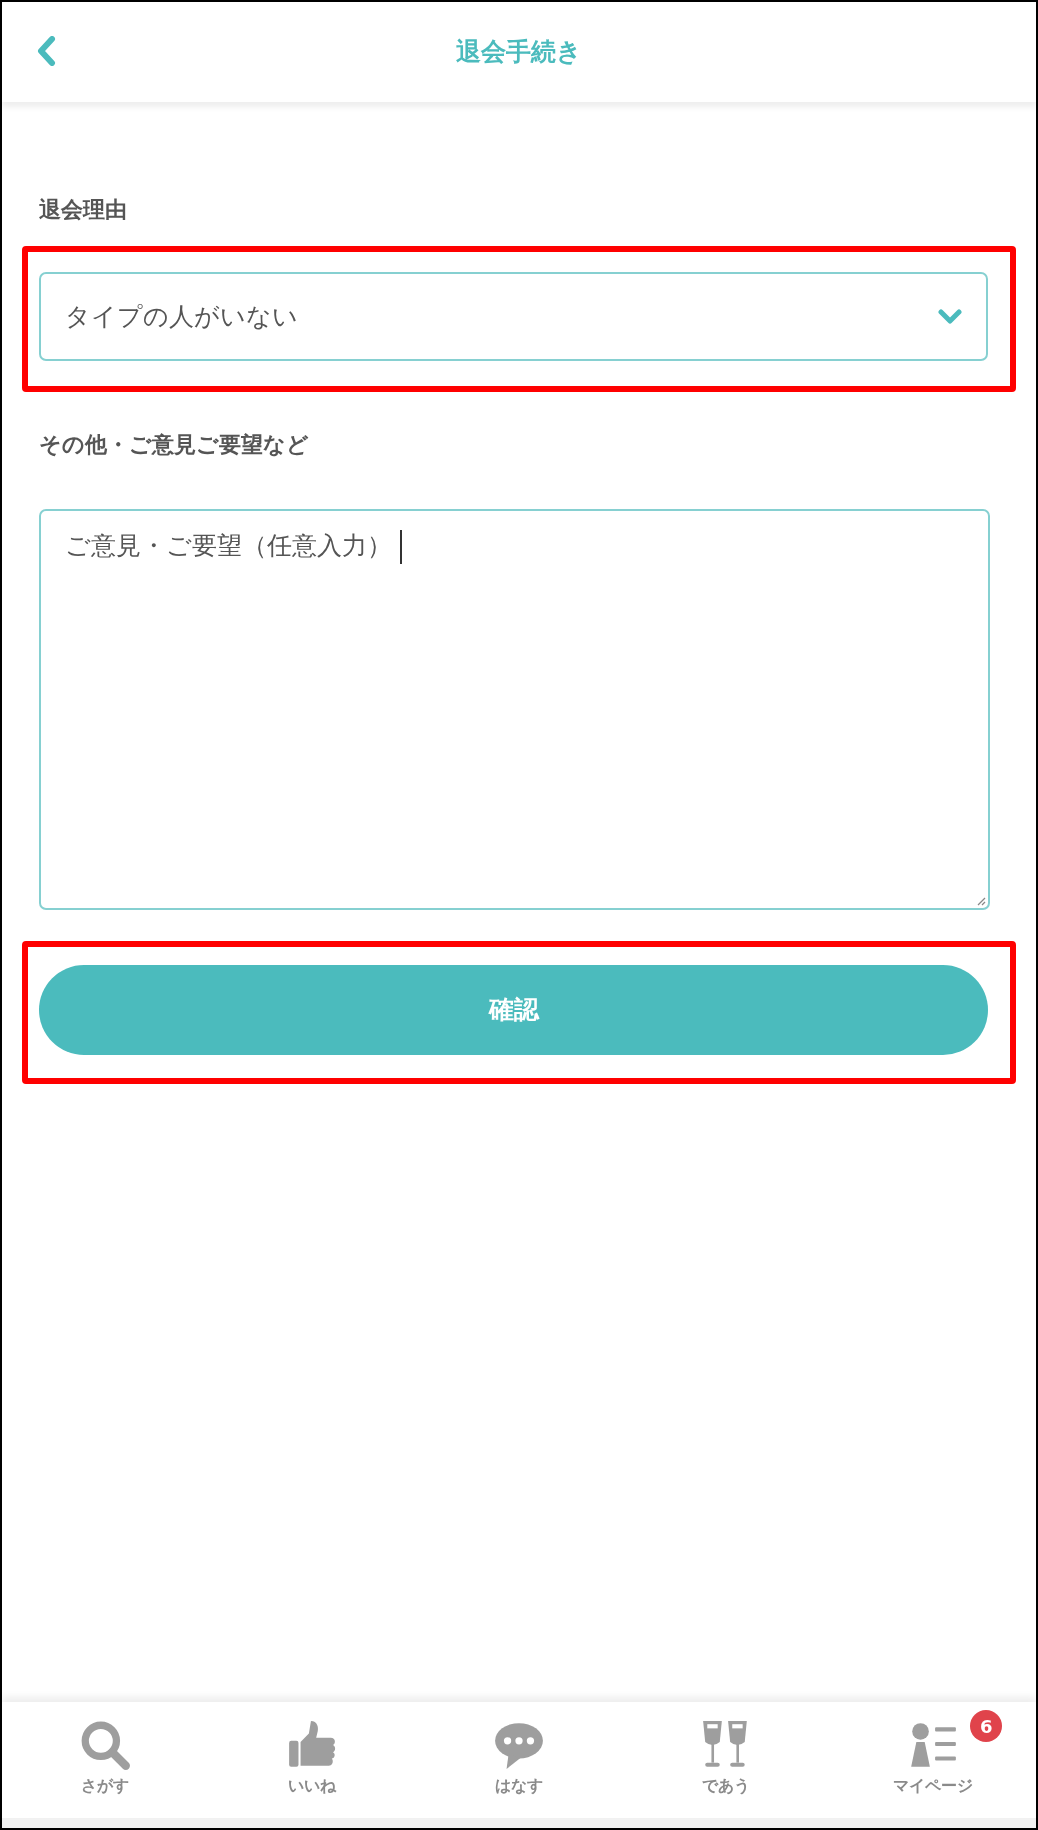  What do you see at coordinates (950, 316) in the screenshot?
I see `chevron-down-icon` at bounding box center [950, 316].